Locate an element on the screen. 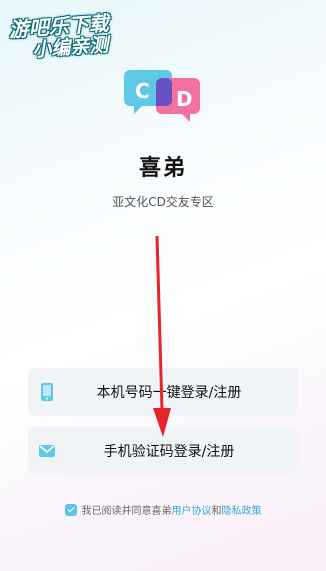  agreement-row: 我已阅读并同意喜弟 用户协议 和 隐私政策 is located at coordinates (163, 509).